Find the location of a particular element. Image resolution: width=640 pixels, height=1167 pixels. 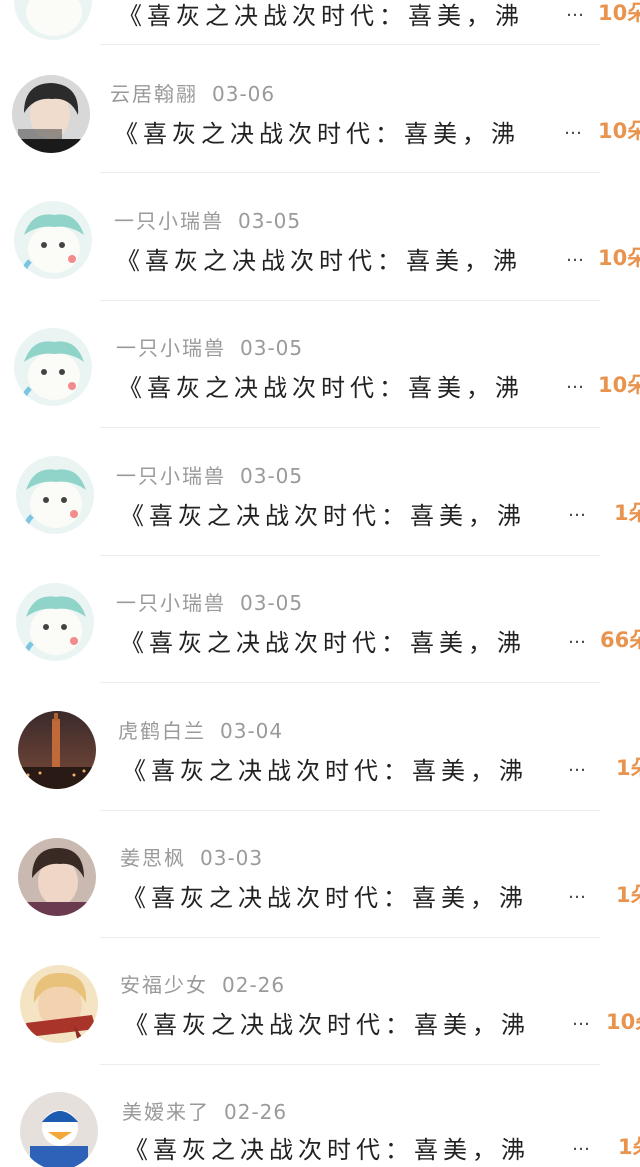

list-item: 云居翰翮 03-06 《喜灰之决战次时代：喜美，沸 … 10朵 is located at coordinates (320, 109).